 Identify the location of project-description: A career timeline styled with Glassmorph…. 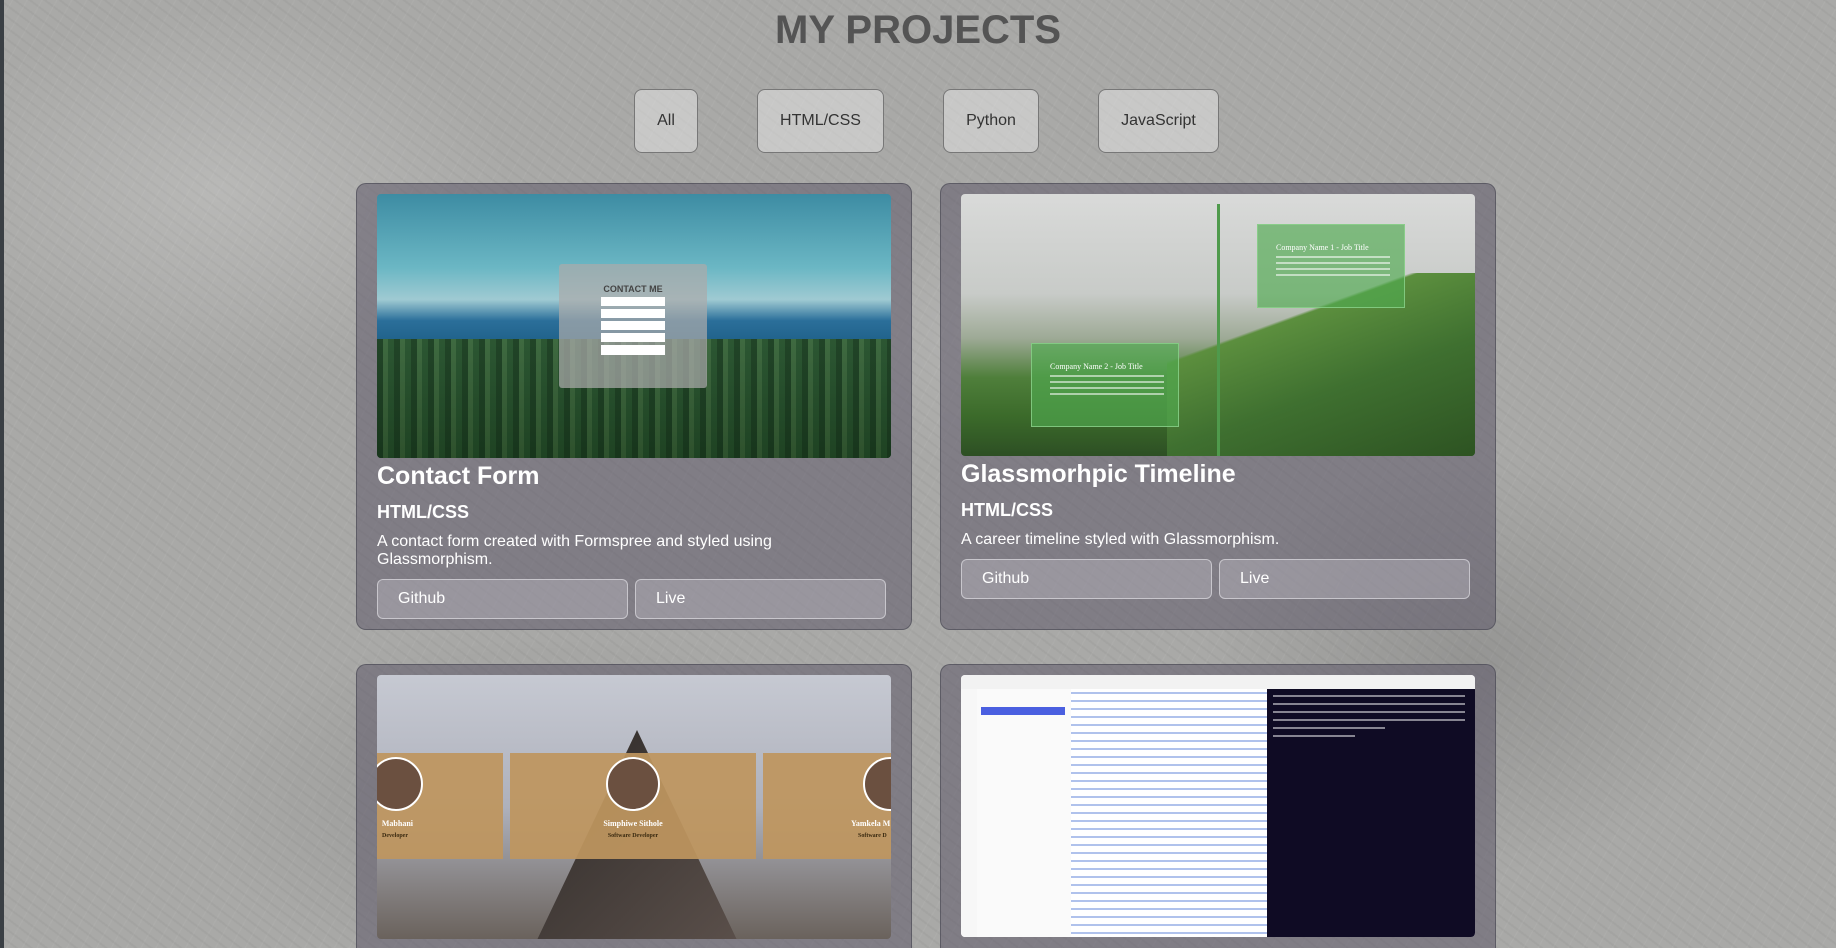
(1120, 539).